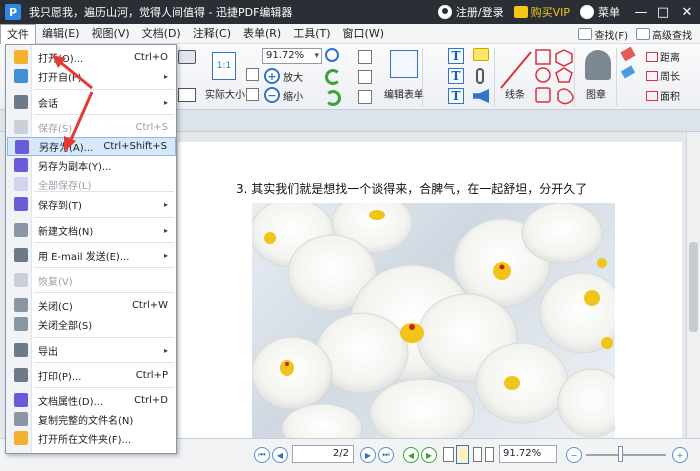 Image resolution: width=700 pixels, height=471 pixels. I want to click on zoom-out-button: − 缩小, so click(283, 95).